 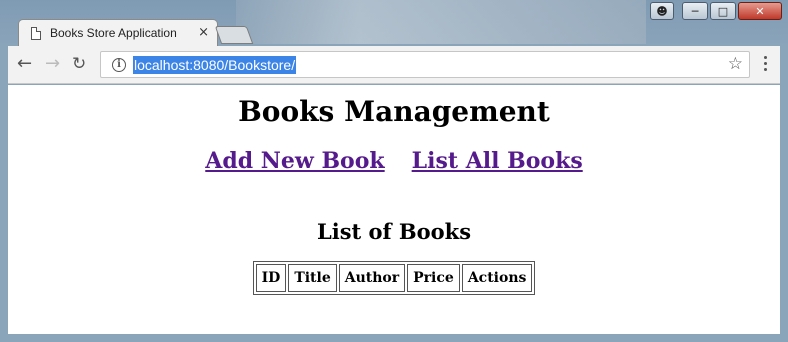 I want to click on page-title: Books Management, so click(x=394, y=111).